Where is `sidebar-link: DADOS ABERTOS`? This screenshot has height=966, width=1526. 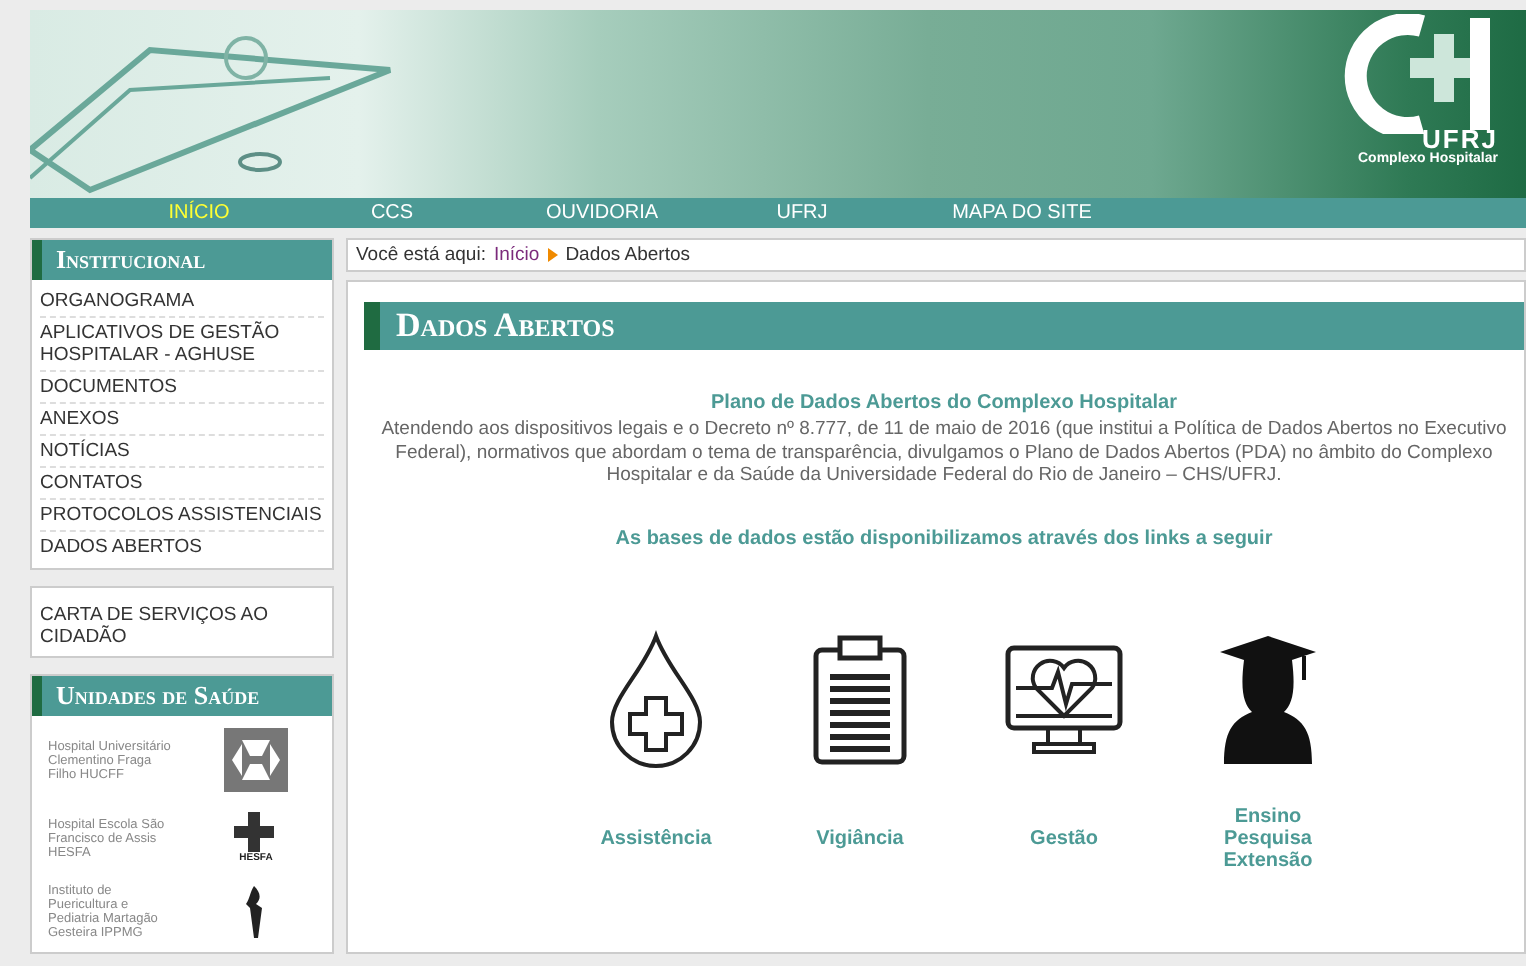
sidebar-link: DADOS ABERTOS is located at coordinates (182, 547).